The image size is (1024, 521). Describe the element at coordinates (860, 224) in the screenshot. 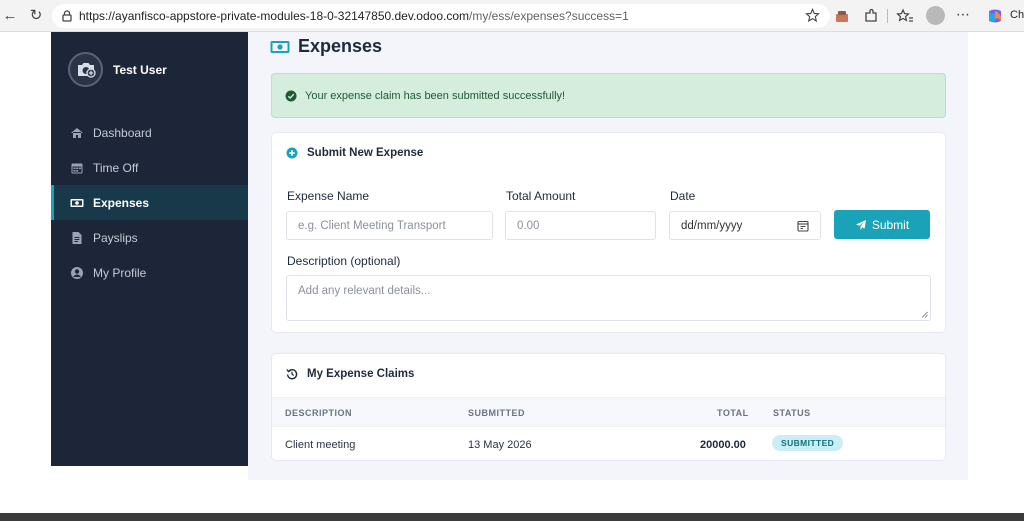

I see `paper-plane-icon` at that location.